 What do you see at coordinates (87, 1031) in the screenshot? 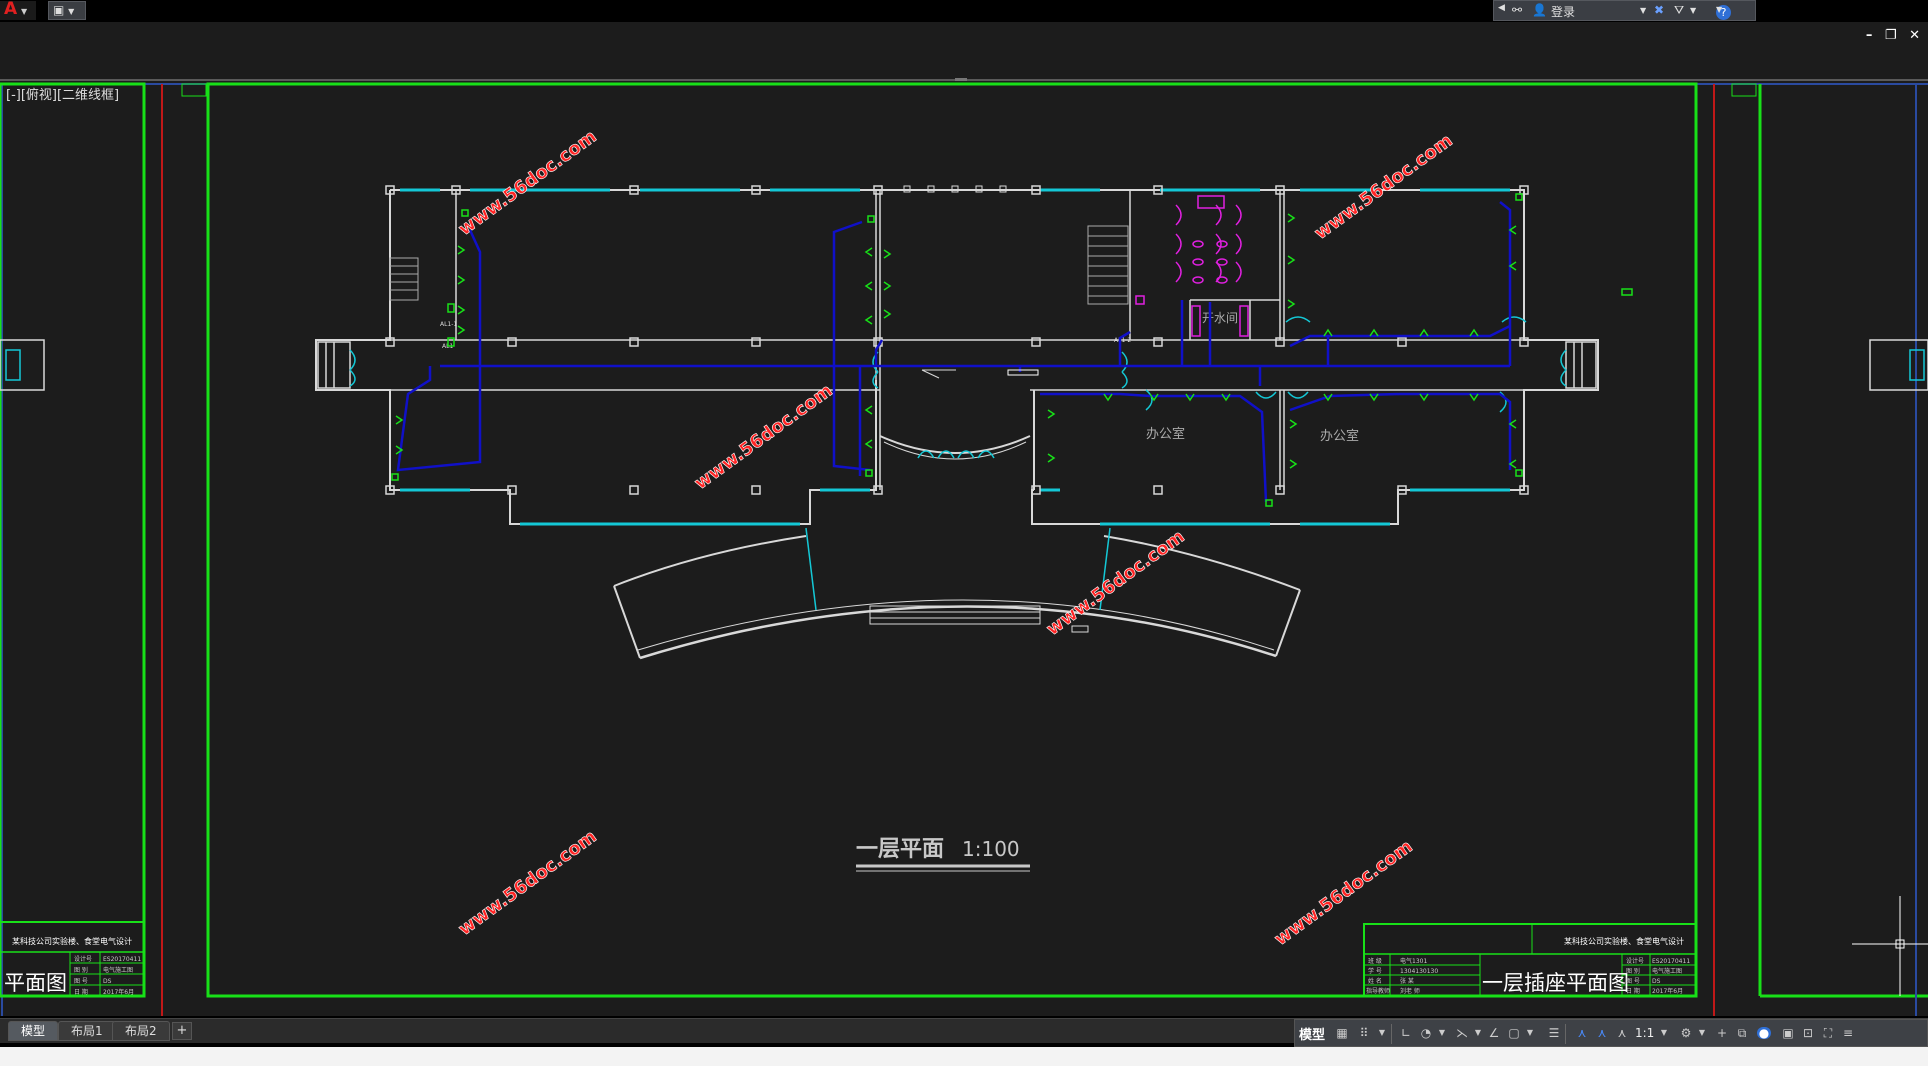
I see `tab-layout1: 布局1` at bounding box center [87, 1031].